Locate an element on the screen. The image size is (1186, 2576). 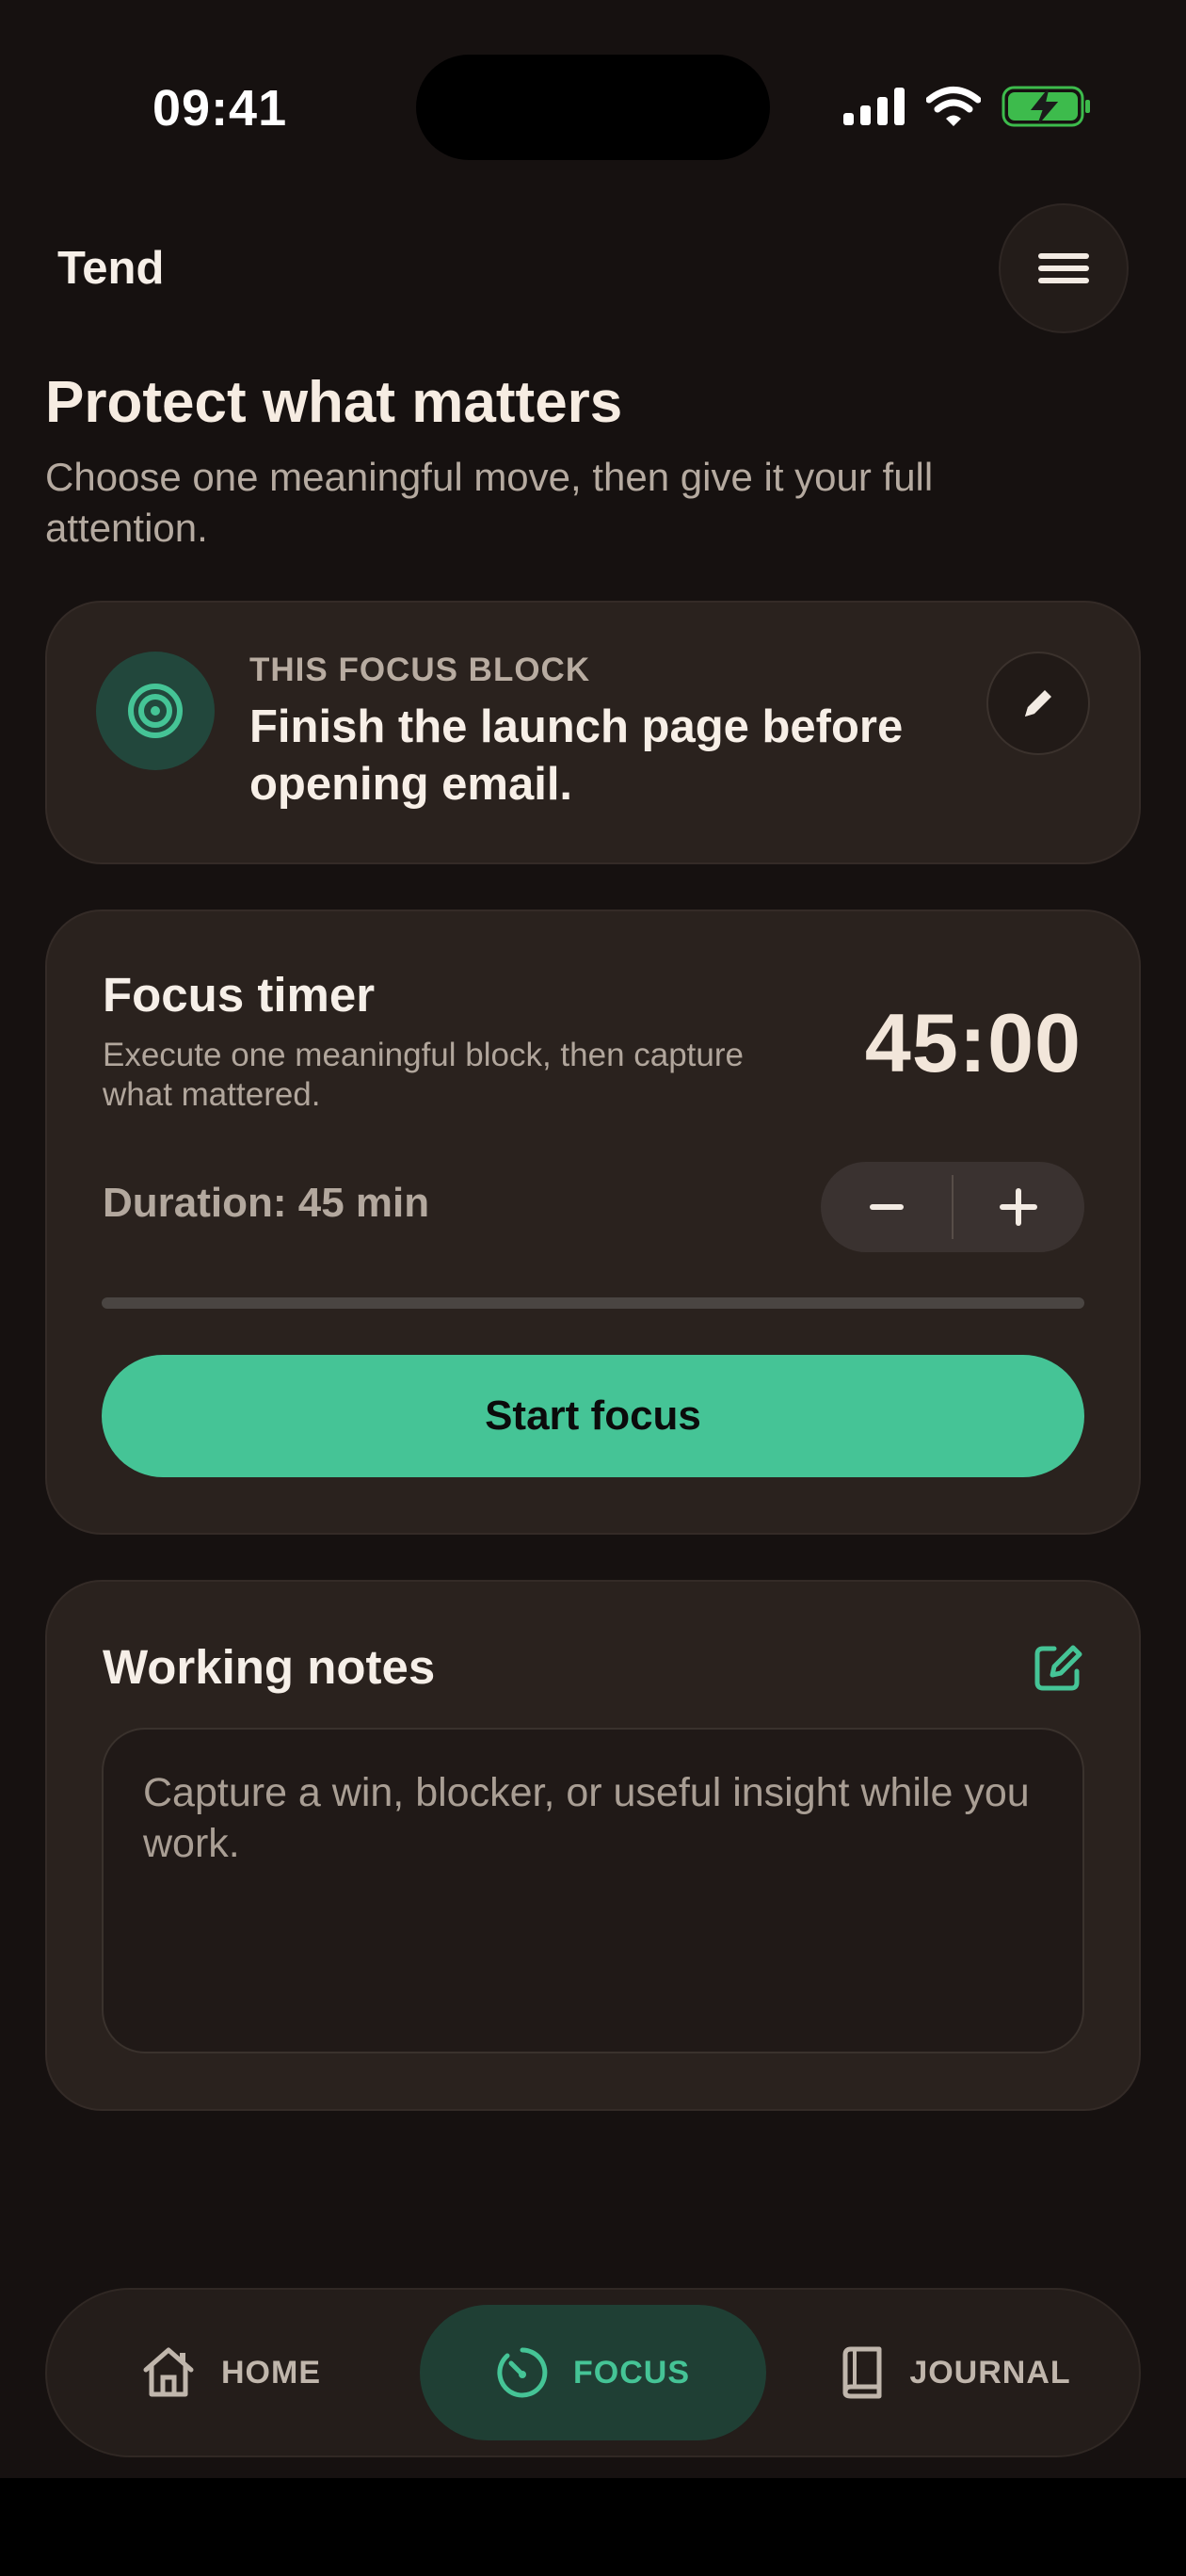
plus-icon is located at coordinates (1019, 1207).